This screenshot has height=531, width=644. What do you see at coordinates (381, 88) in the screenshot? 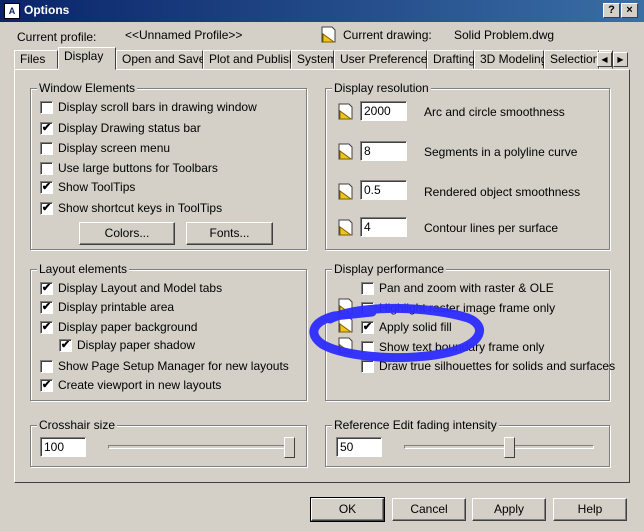
I see `display-resolution-title: Display resolution` at bounding box center [381, 88].